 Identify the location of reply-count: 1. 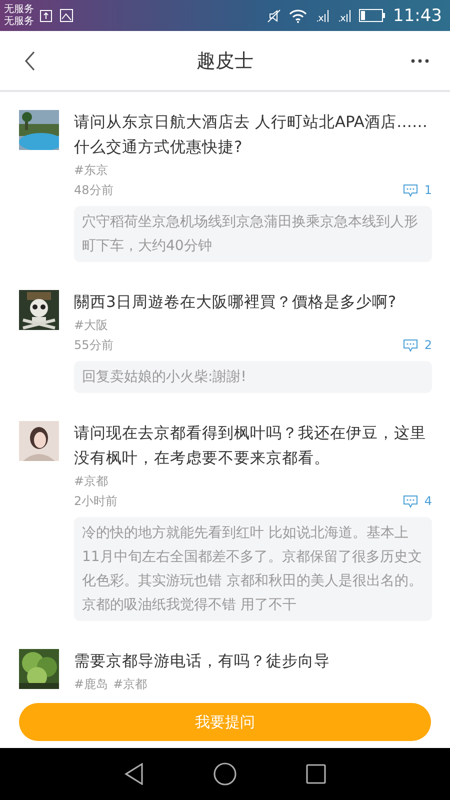
(428, 190).